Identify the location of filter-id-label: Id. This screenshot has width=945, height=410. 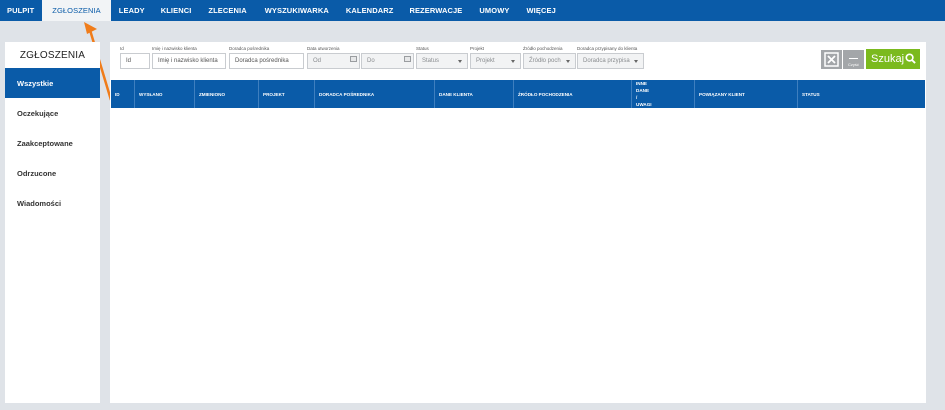
(122, 48).